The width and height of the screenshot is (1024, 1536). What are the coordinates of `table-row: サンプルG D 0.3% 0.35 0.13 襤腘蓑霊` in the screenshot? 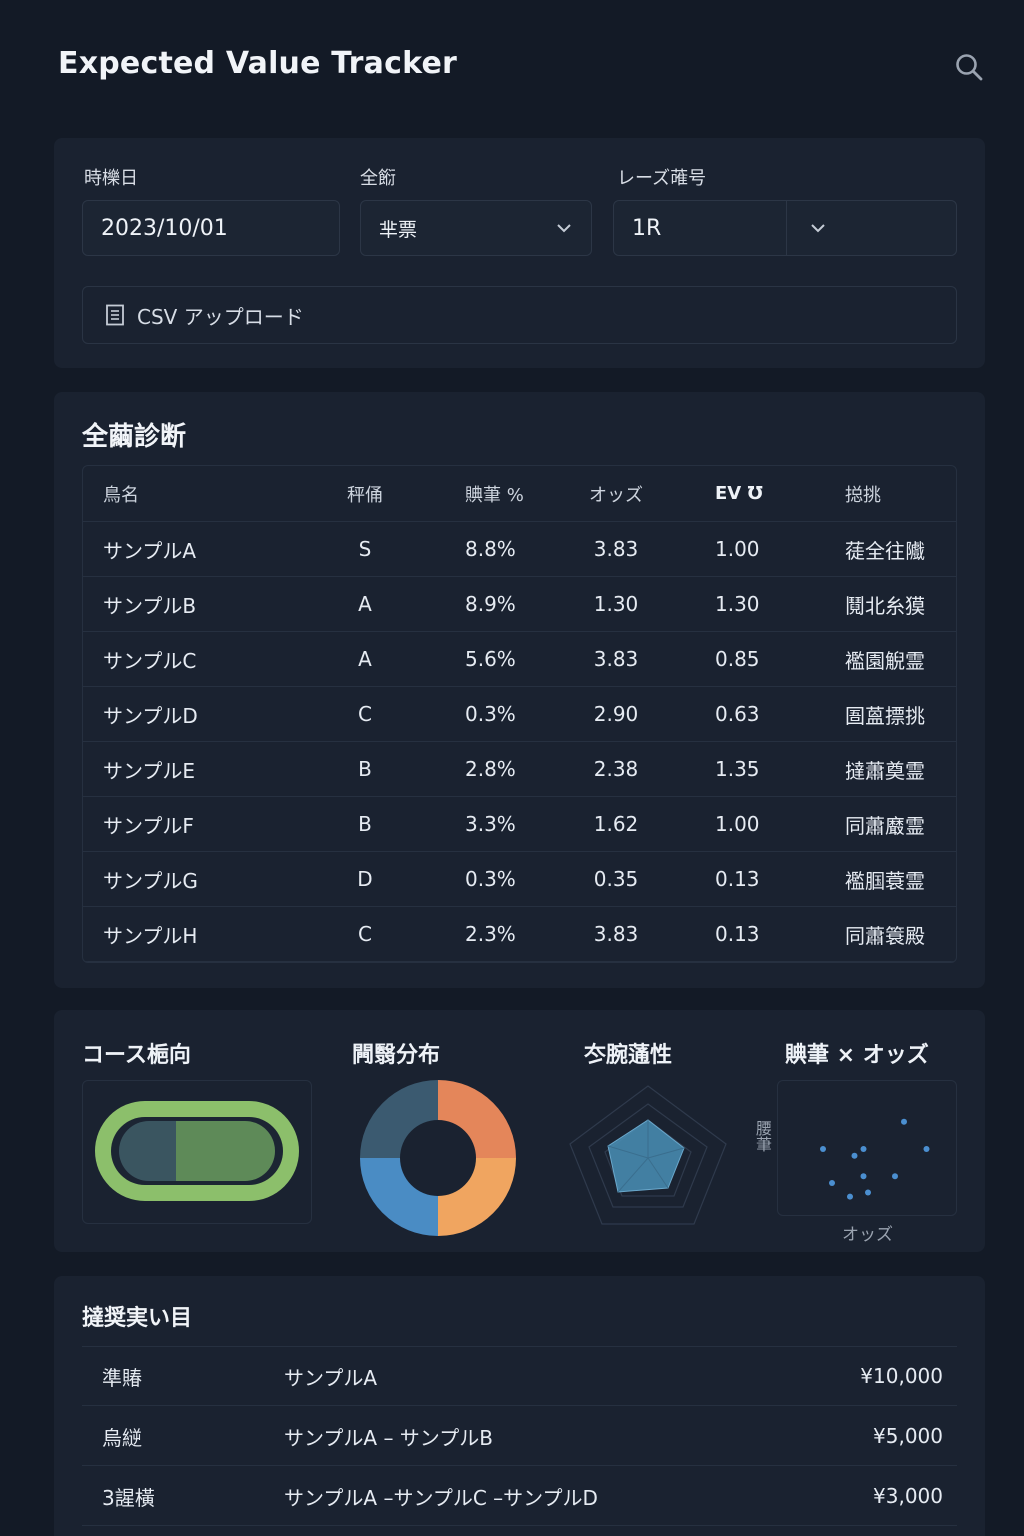 It's located at (519, 879).